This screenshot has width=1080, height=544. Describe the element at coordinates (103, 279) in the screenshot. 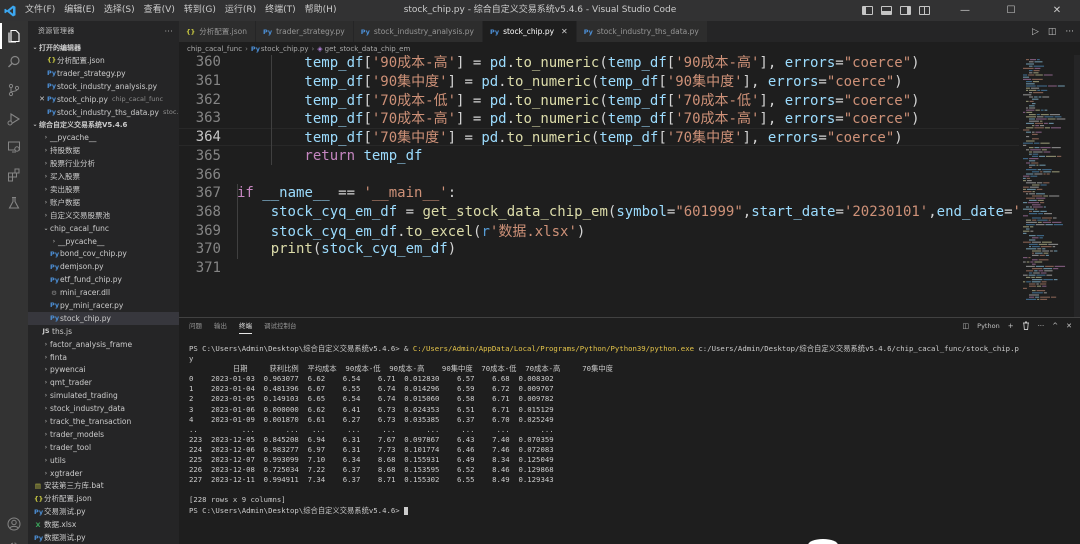

I see `file-item: Py etf_fund_chip.py` at that location.